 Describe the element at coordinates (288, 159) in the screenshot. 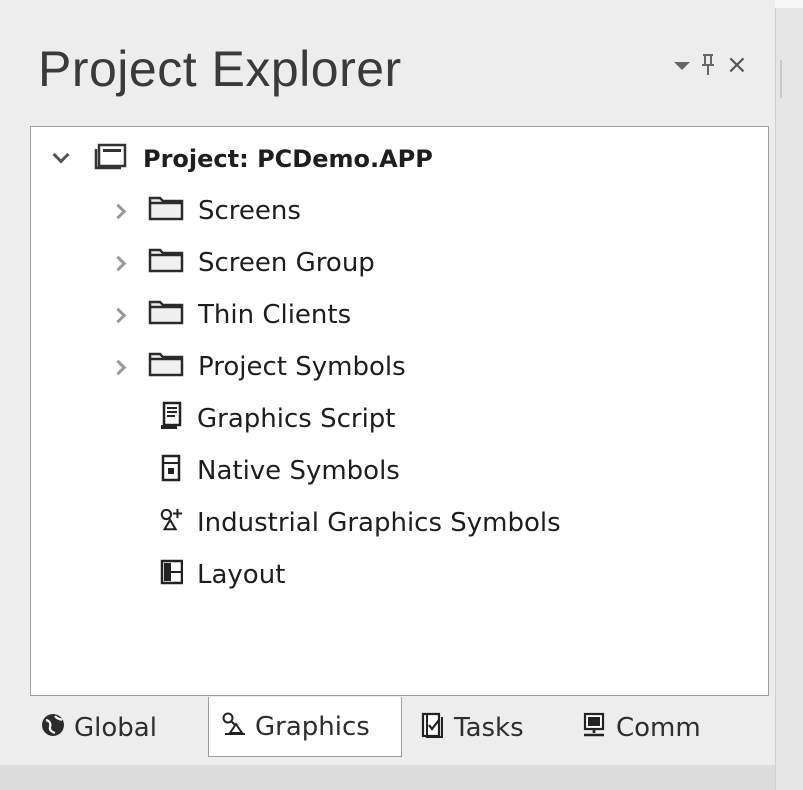

I see `tree-root-label: Project: PCDemo.APP` at that location.